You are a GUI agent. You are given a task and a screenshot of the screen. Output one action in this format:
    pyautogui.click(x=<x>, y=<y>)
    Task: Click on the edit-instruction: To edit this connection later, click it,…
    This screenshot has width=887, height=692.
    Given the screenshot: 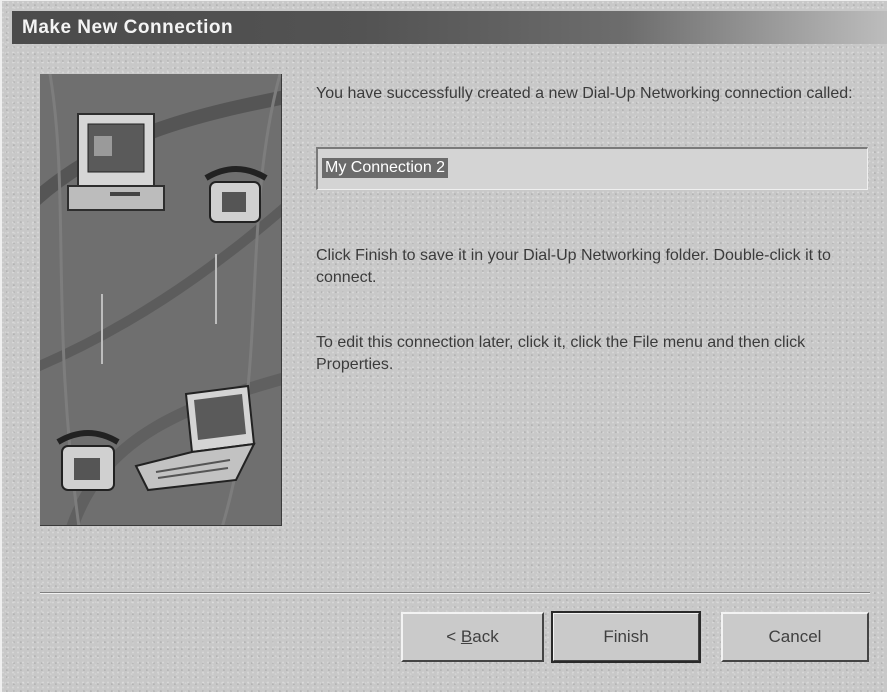 What is the action you would take?
    pyautogui.click(x=561, y=353)
    